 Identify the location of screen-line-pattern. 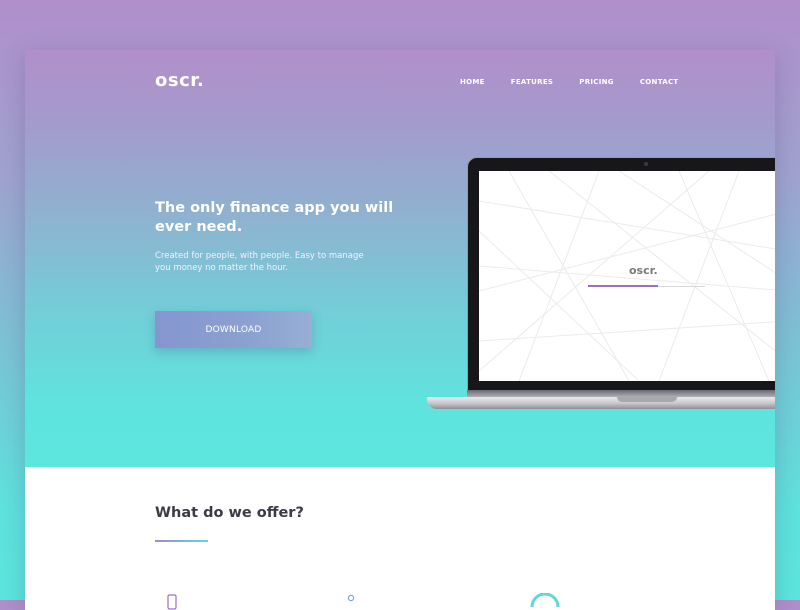
(627, 276).